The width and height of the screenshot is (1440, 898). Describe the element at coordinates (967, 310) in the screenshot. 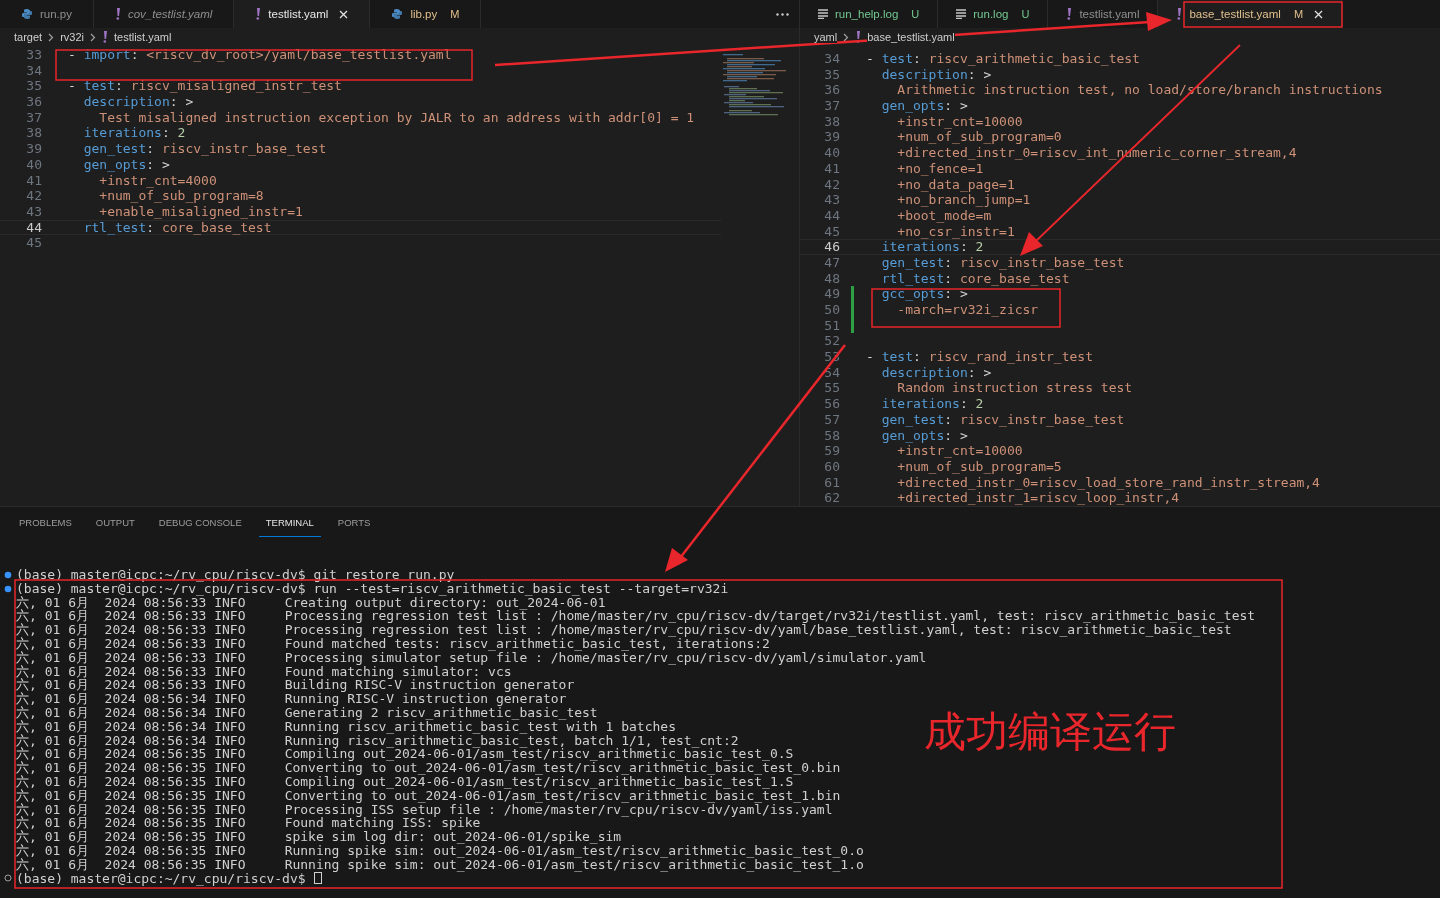

I see `code-line: -march=rv32i_zicsr` at that location.